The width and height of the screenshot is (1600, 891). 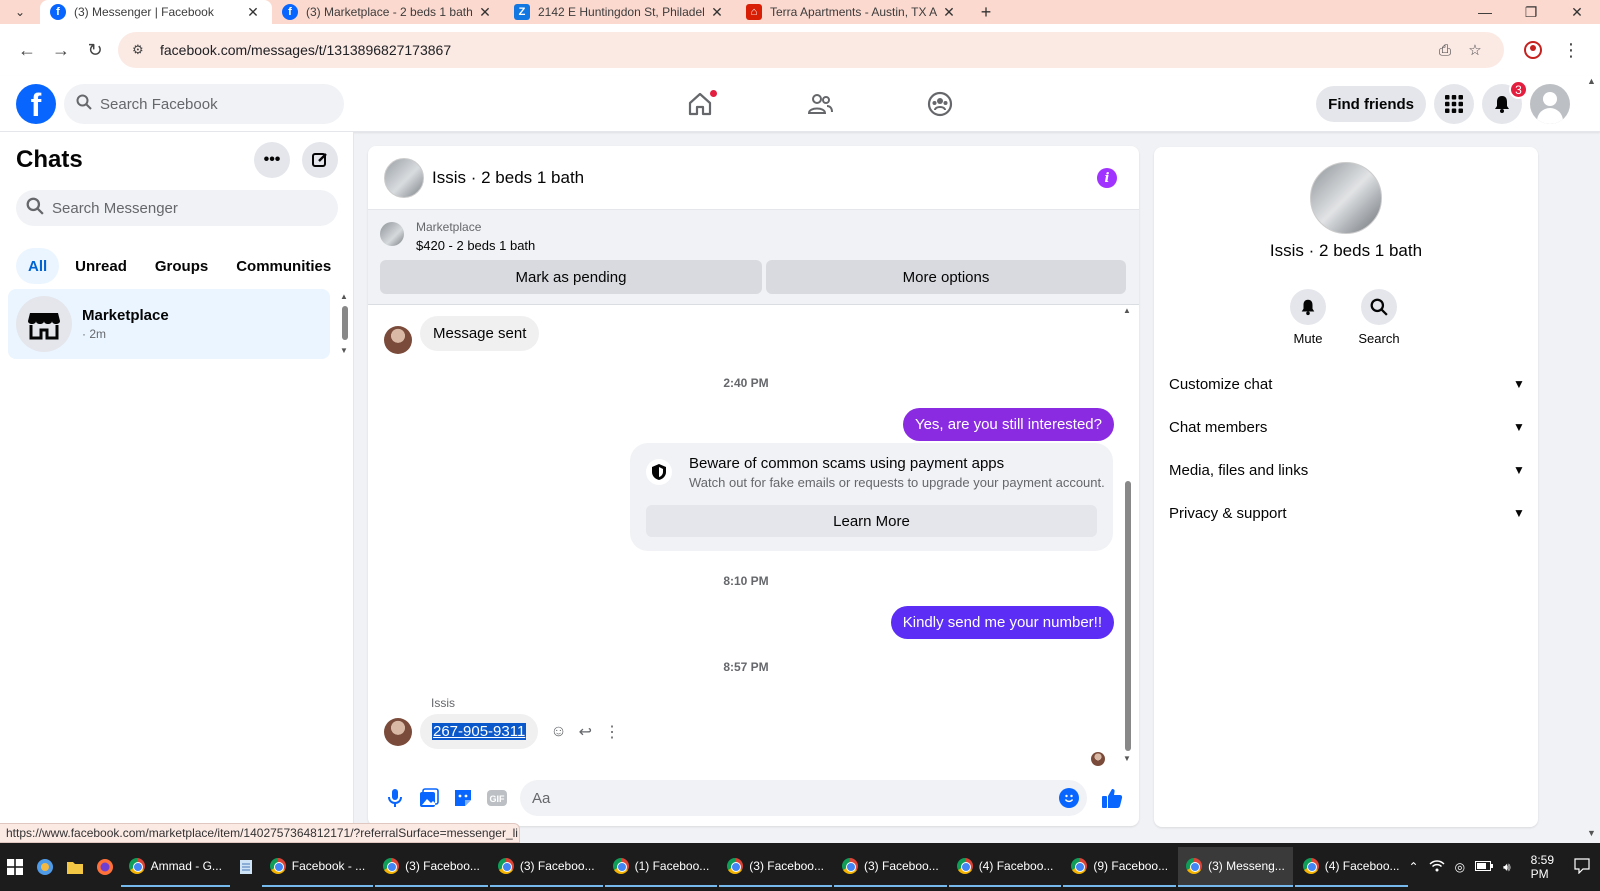 I want to click on reload-icon: ↻, so click(x=95, y=50).